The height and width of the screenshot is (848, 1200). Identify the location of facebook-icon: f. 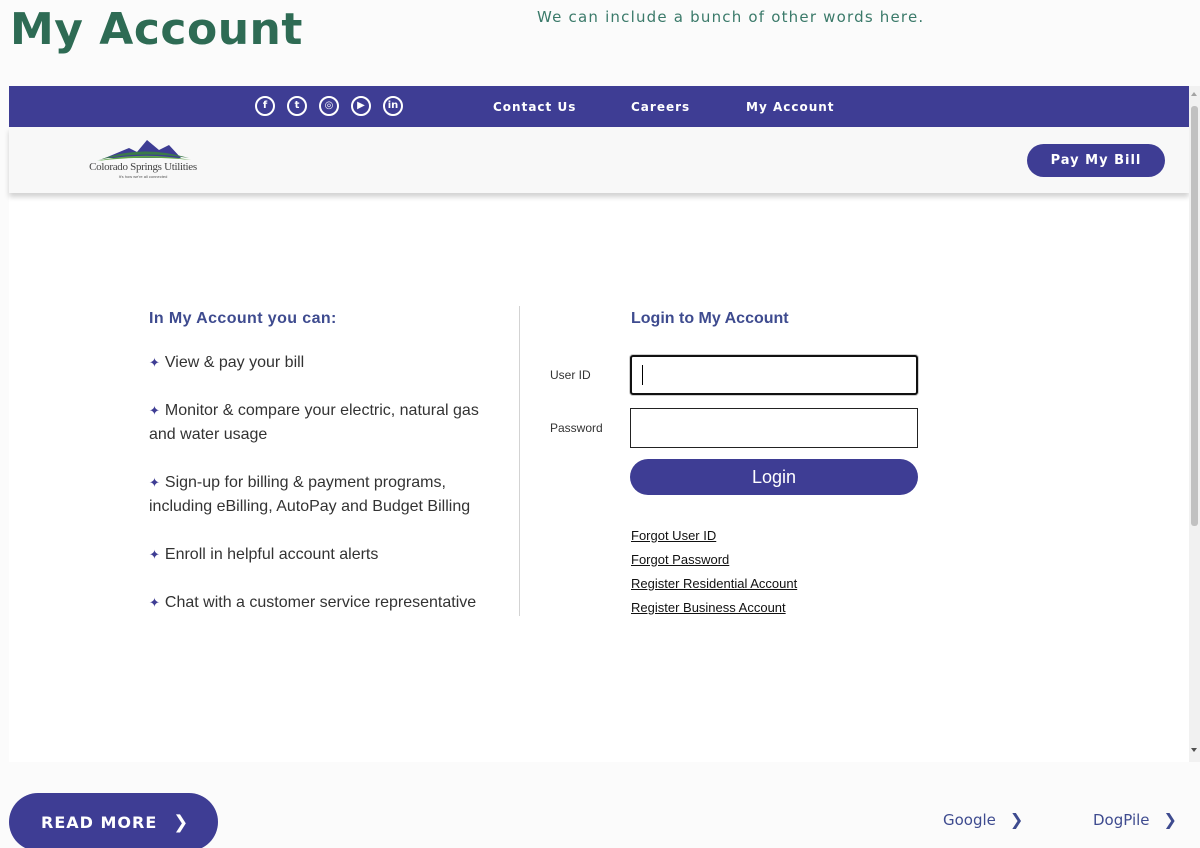
(265, 106).